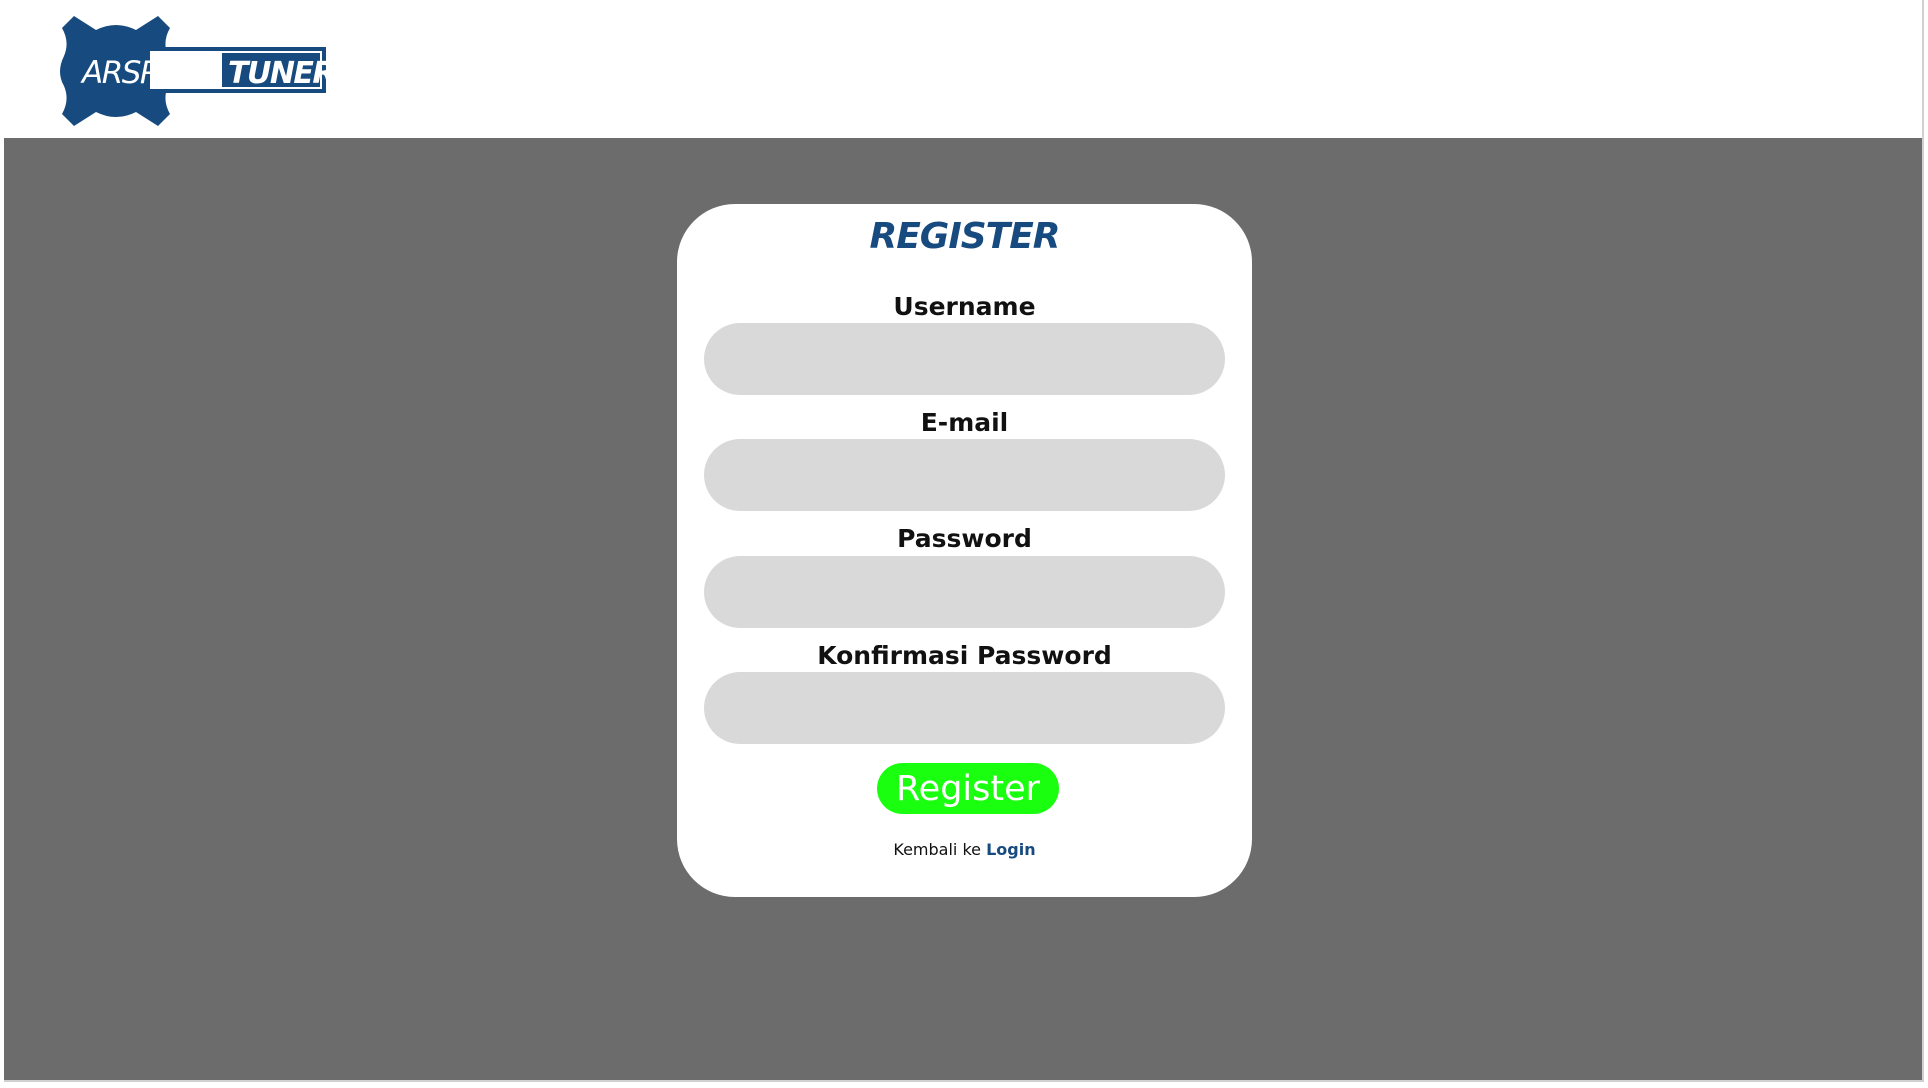  I want to click on logo-gear-icon: ARSPEED TUNER, so click(193, 71).